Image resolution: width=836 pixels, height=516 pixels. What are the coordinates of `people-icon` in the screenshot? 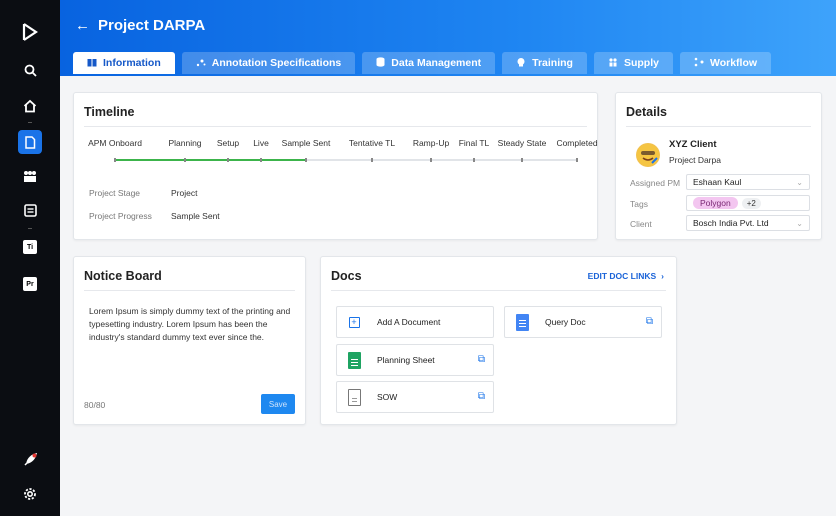 It's located at (613, 63).